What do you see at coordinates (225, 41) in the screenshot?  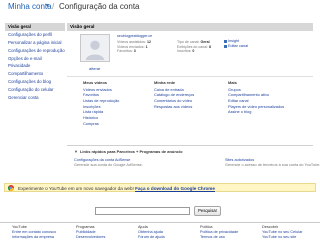 I see `insight-icon` at bounding box center [225, 41].